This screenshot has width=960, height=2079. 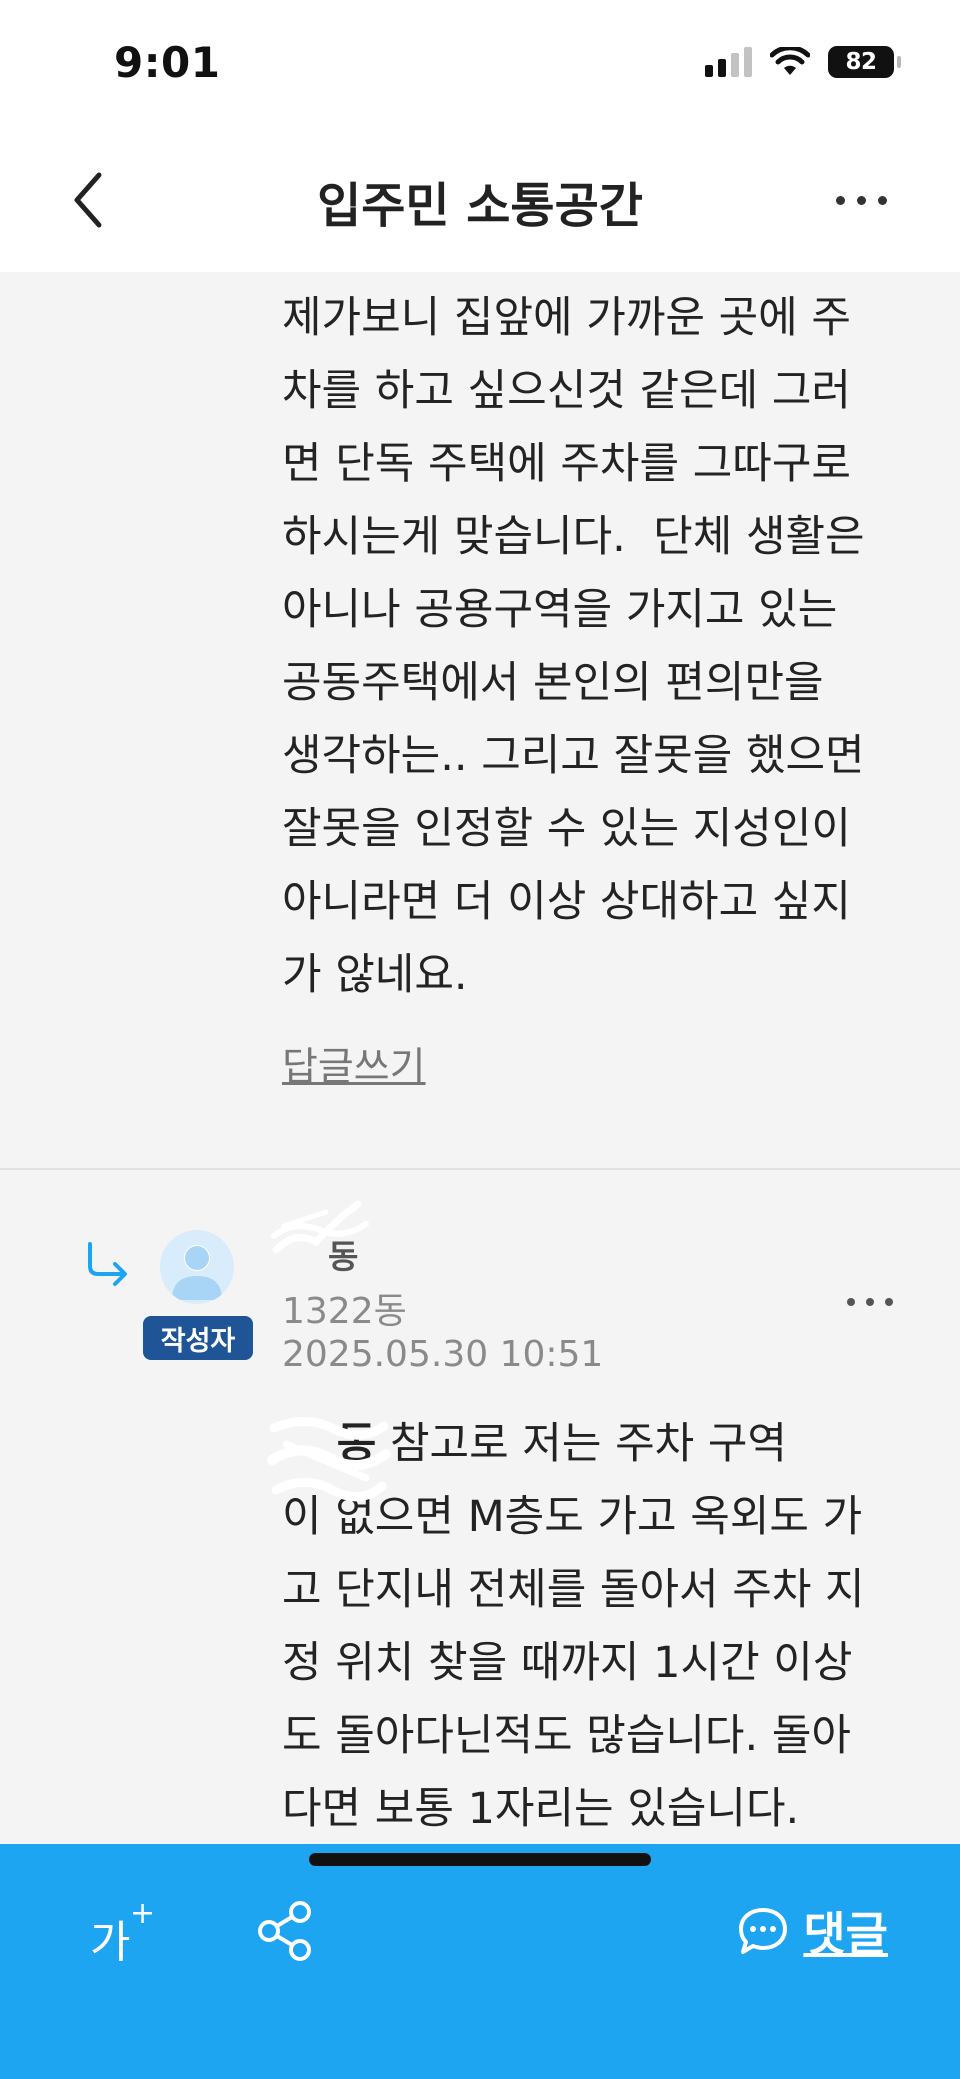 I want to click on chat-bubble-icon, so click(x=763, y=1931).